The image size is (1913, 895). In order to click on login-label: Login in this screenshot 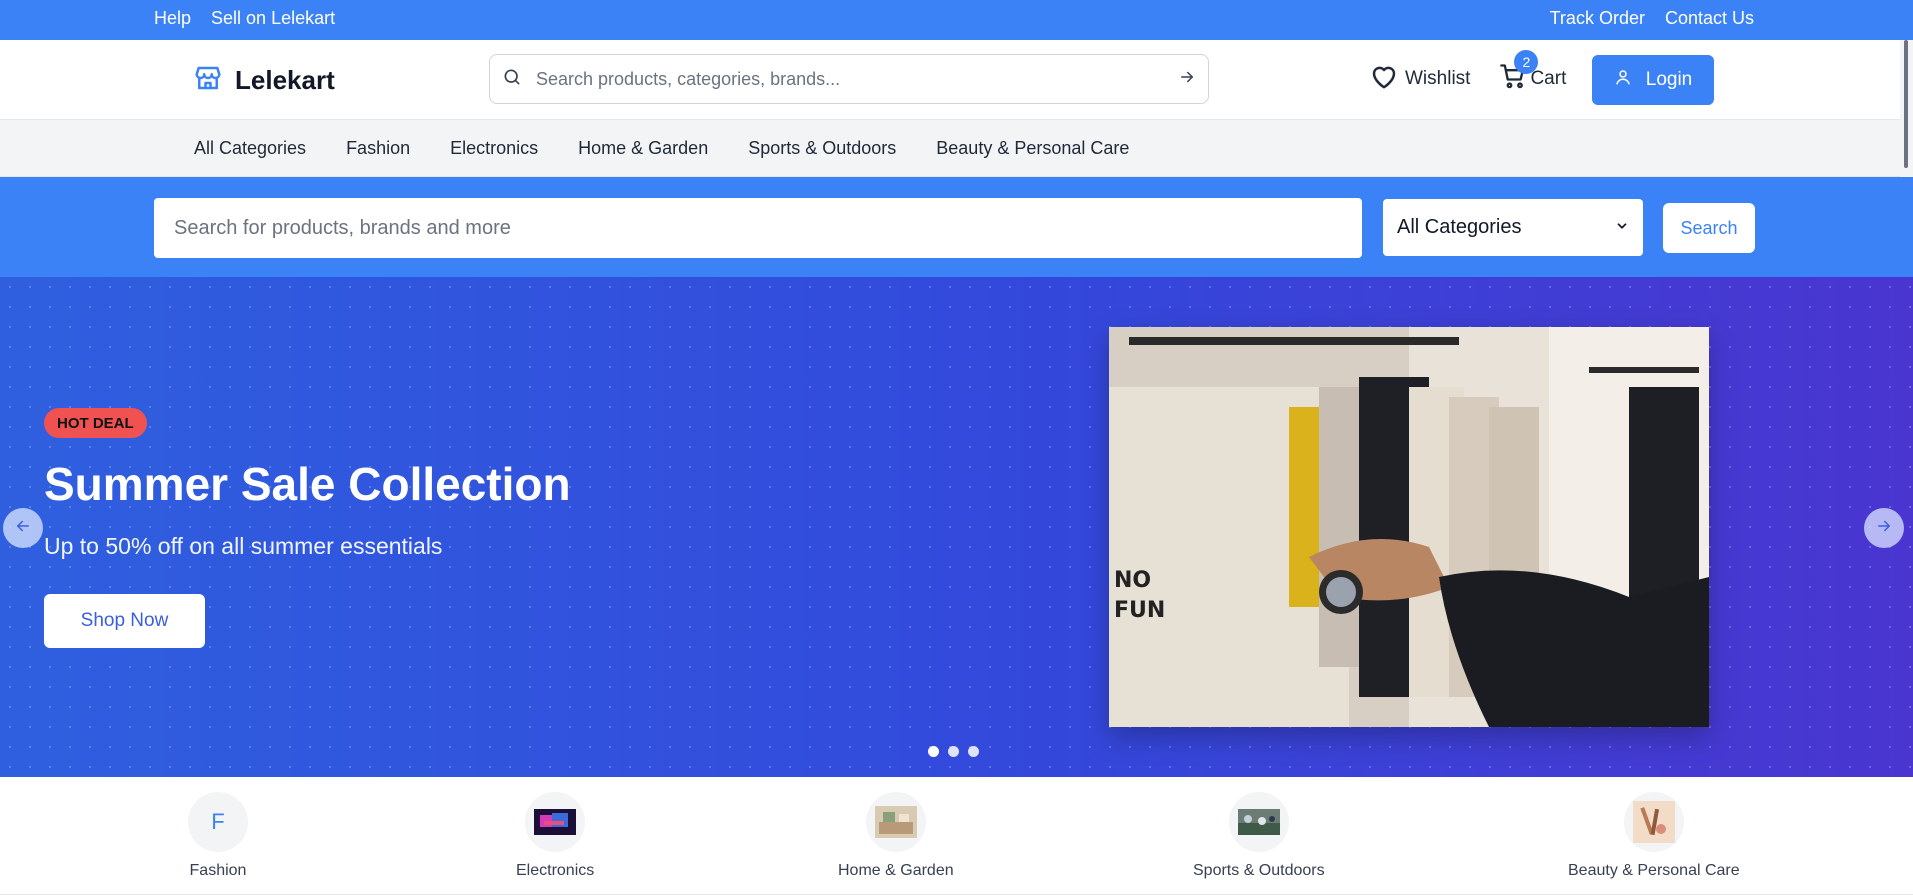, I will do `click(1669, 79)`.